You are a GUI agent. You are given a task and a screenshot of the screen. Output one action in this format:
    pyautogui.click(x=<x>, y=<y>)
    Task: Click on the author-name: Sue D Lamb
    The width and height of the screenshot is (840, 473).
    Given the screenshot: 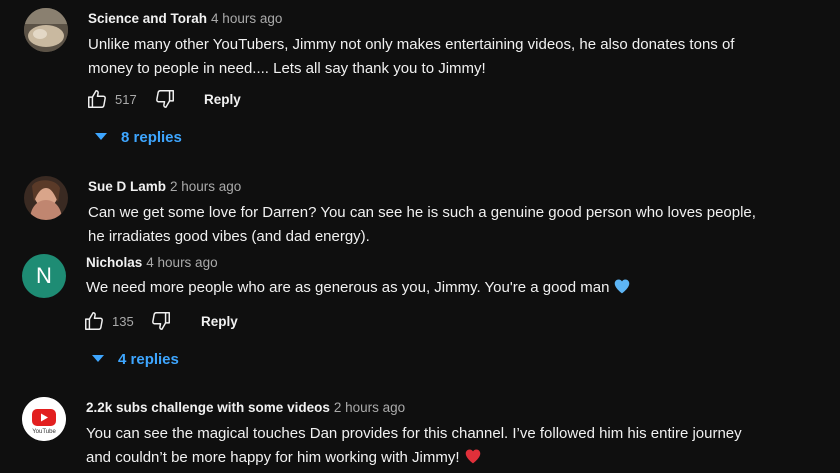 What is the action you would take?
    pyautogui.click(x=127, y=186)
    